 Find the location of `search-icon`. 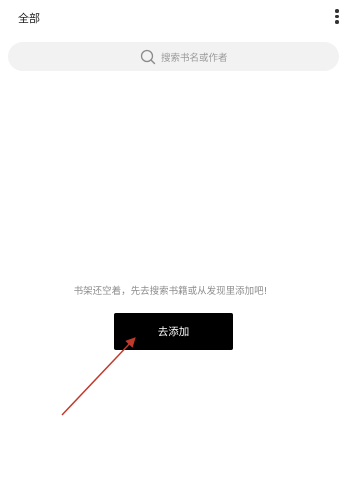

search-icon is located at coordinates (148, 56).